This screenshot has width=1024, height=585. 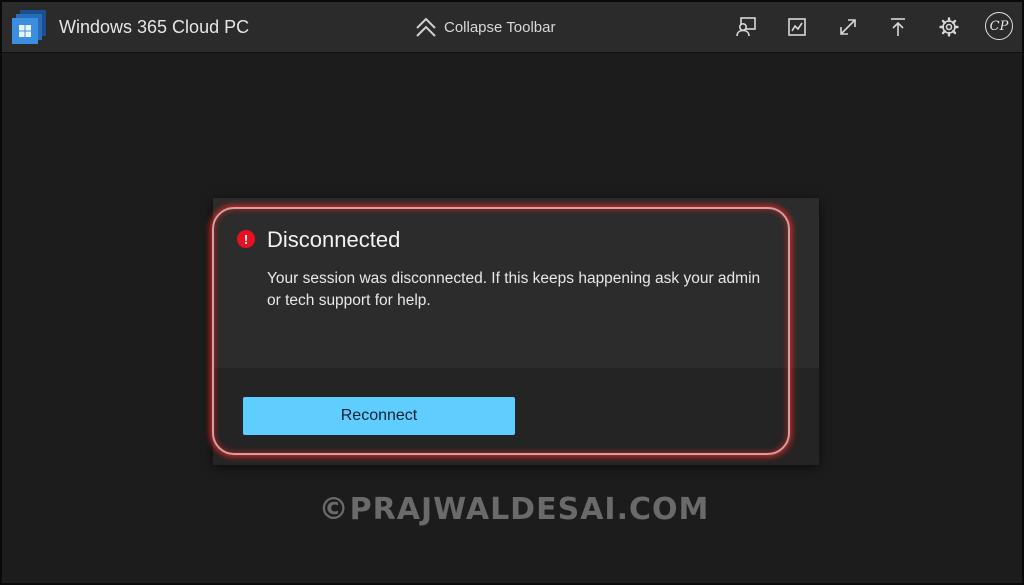 I want to click on error-icon: !, so click(x=246, y=239).